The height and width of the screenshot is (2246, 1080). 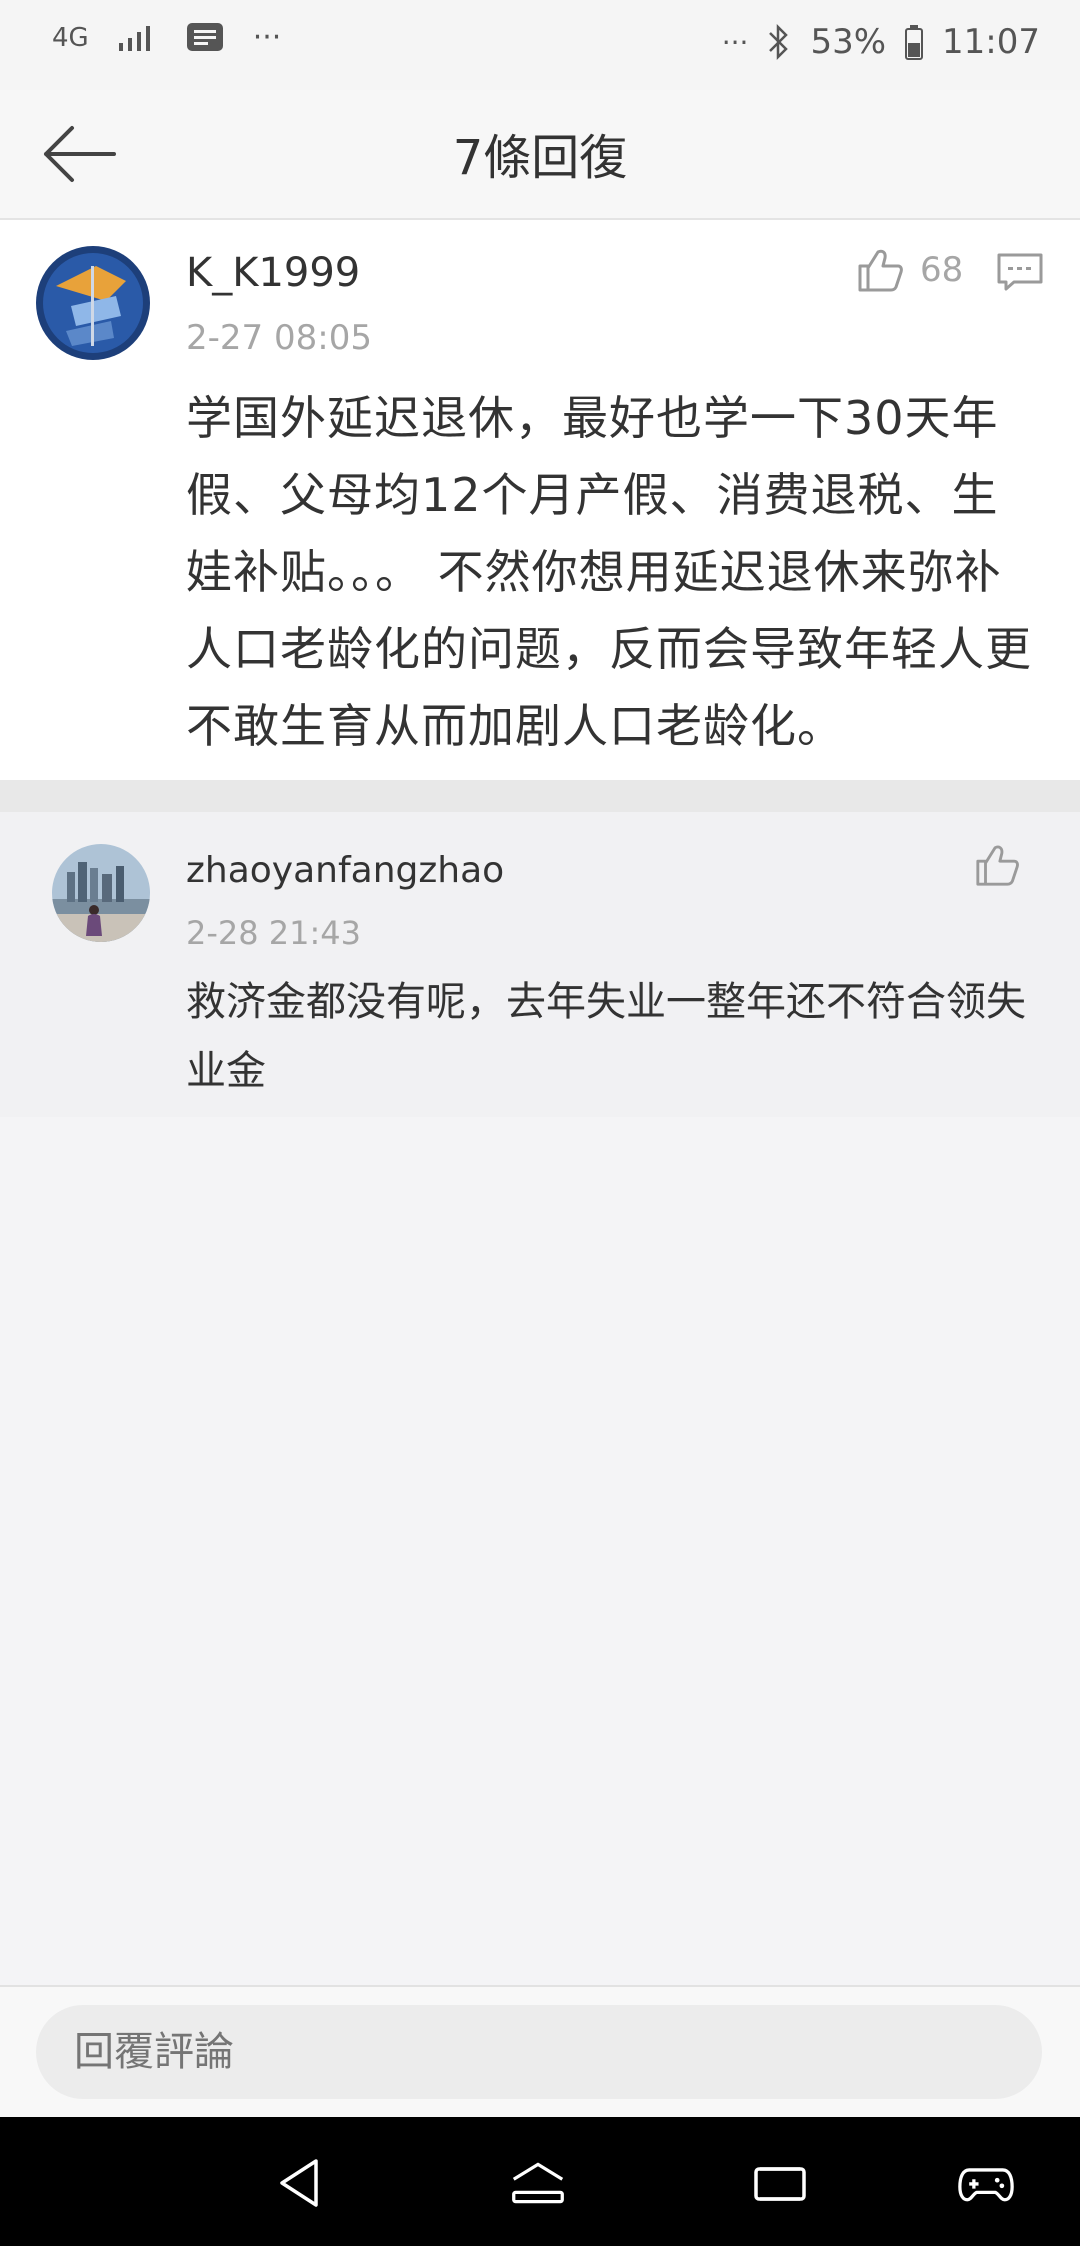 I want to click on message-icon, so click(x=204, y=36).